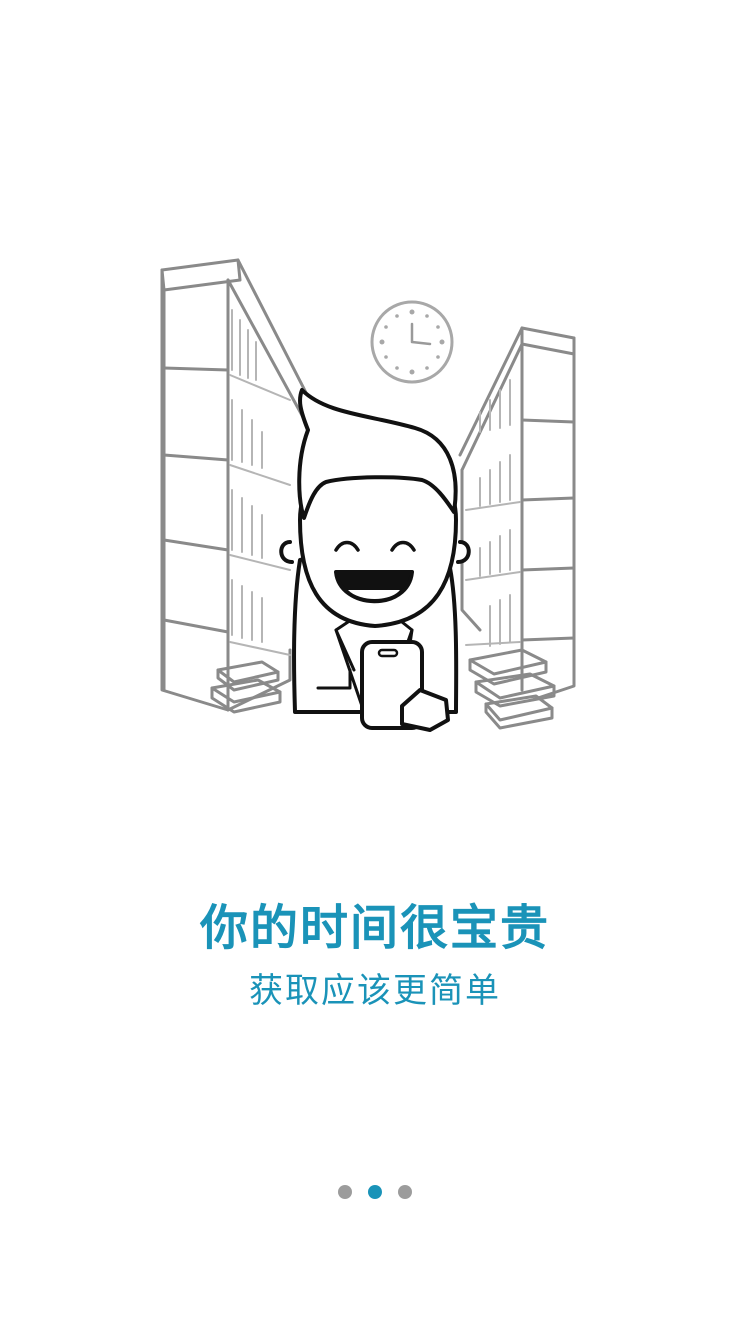  Describe the element at coordinates (512, 689) in the screenshot. I see `right-book-stack` at that location.